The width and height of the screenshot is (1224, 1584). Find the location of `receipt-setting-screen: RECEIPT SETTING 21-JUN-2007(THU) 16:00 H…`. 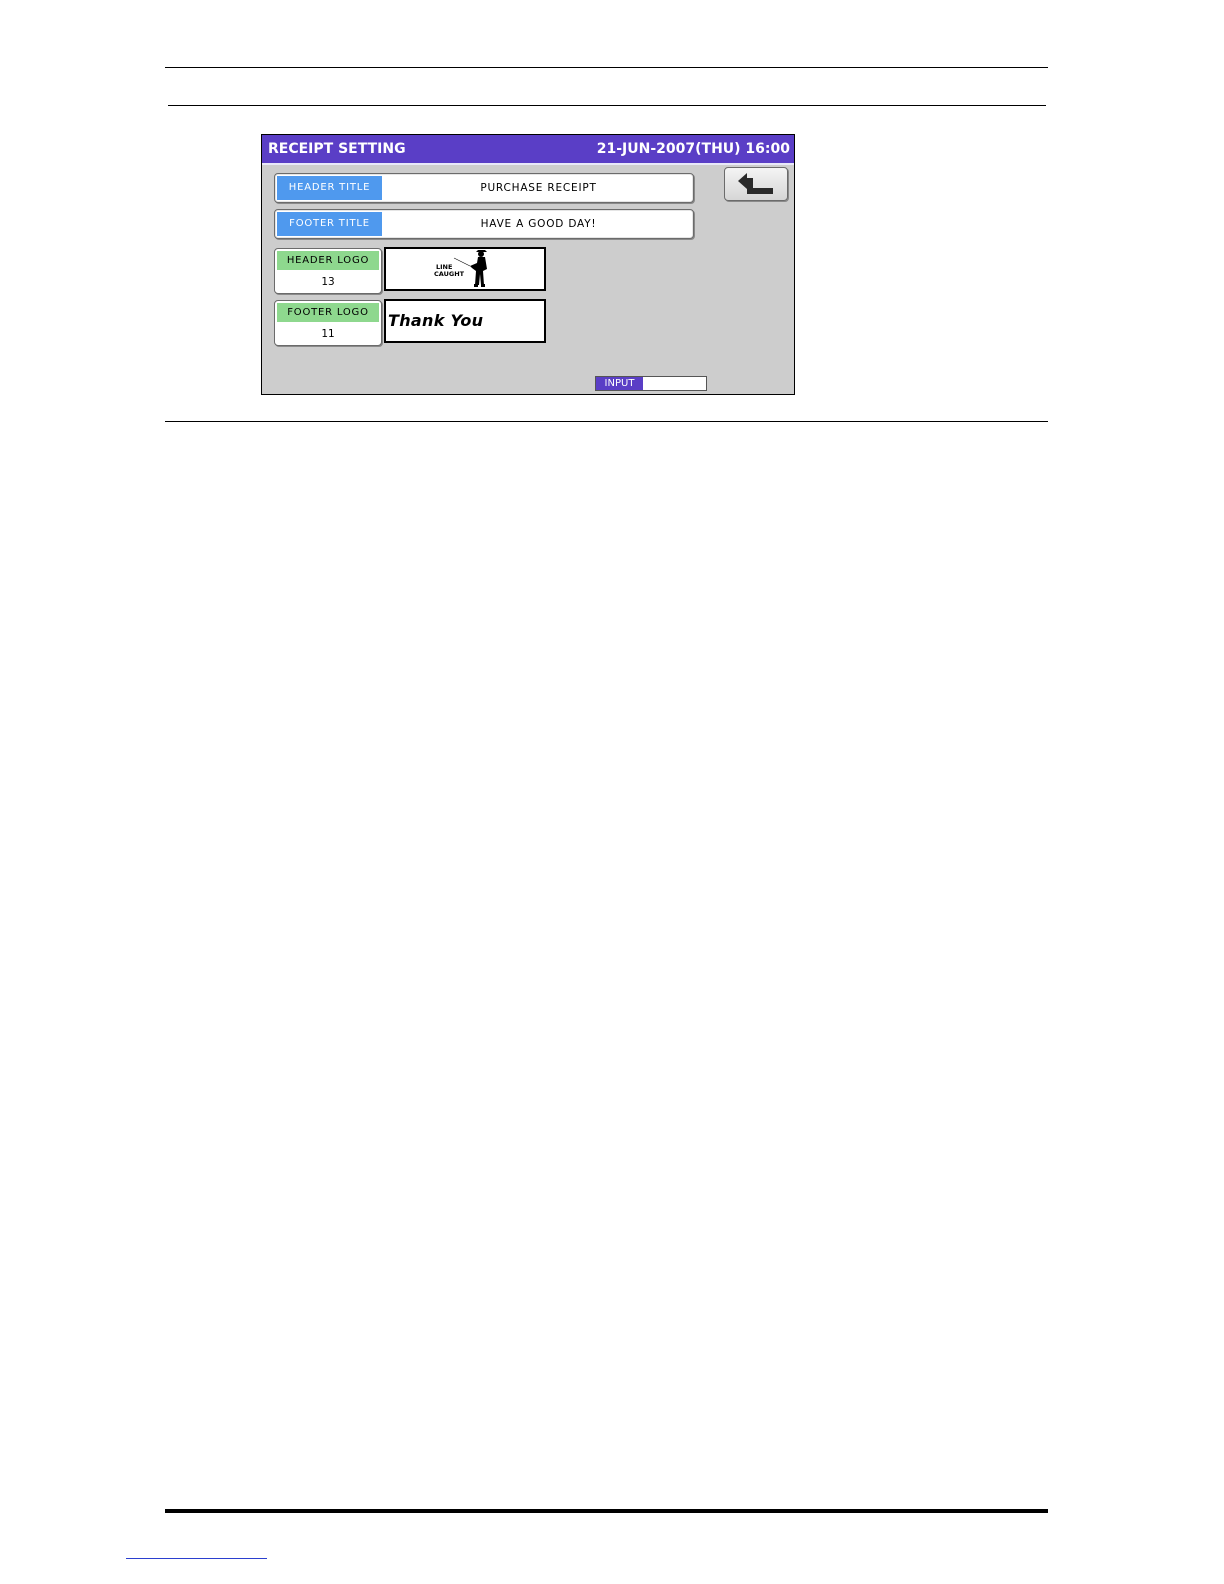

receipt-setting-screen: RECEIPT SETTING 21-JUN-2007(THU) 16:00 H… is located at coordinates (528, 264).